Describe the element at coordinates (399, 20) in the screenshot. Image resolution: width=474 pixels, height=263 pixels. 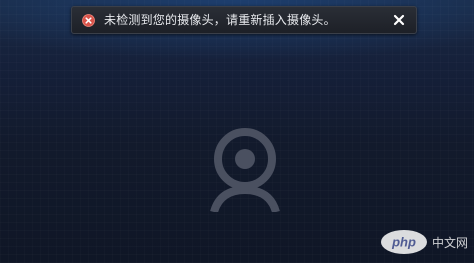
I see `close-icon` at that location.